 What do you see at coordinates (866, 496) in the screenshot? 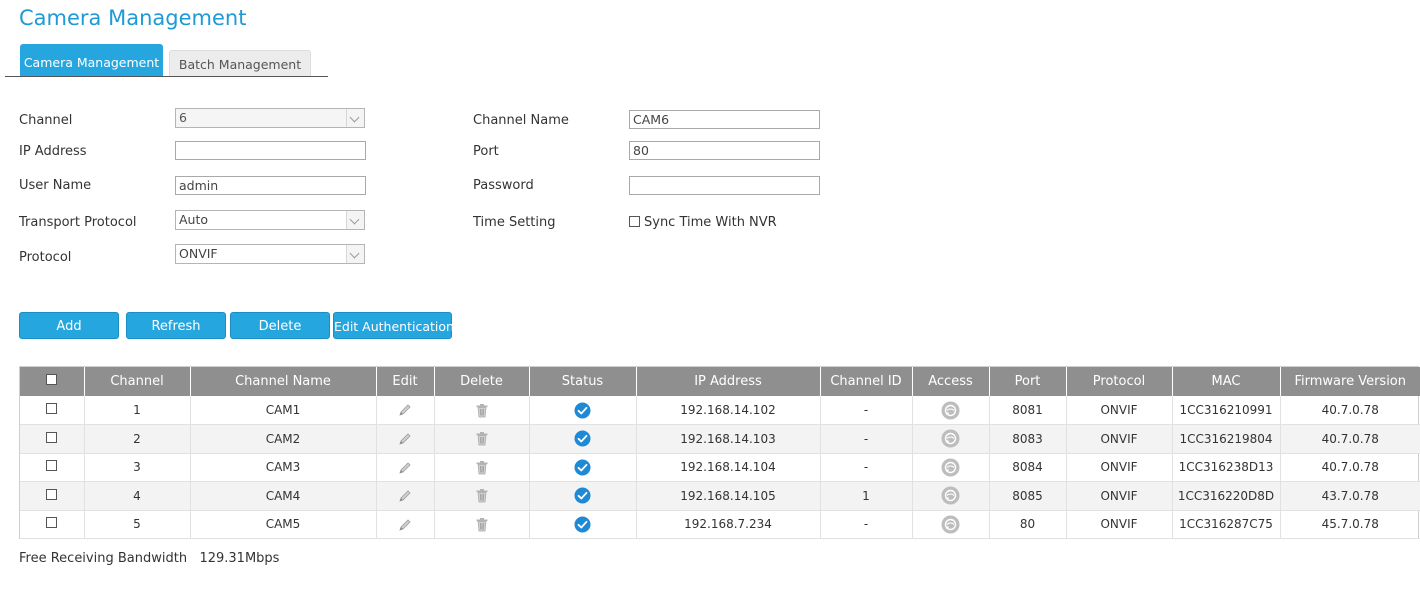
I see `cell-channel-id: 1` at bounding box center [866, 496].